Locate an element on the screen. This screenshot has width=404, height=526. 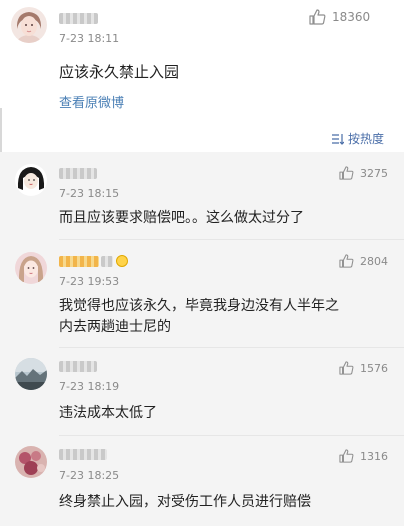
scroll-indicator is located at coordinates (1, 130).